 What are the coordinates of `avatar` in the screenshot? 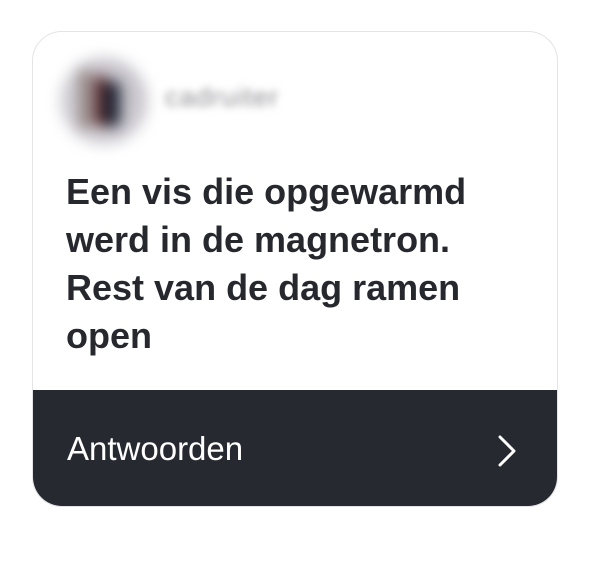 It's located at (104, 101).